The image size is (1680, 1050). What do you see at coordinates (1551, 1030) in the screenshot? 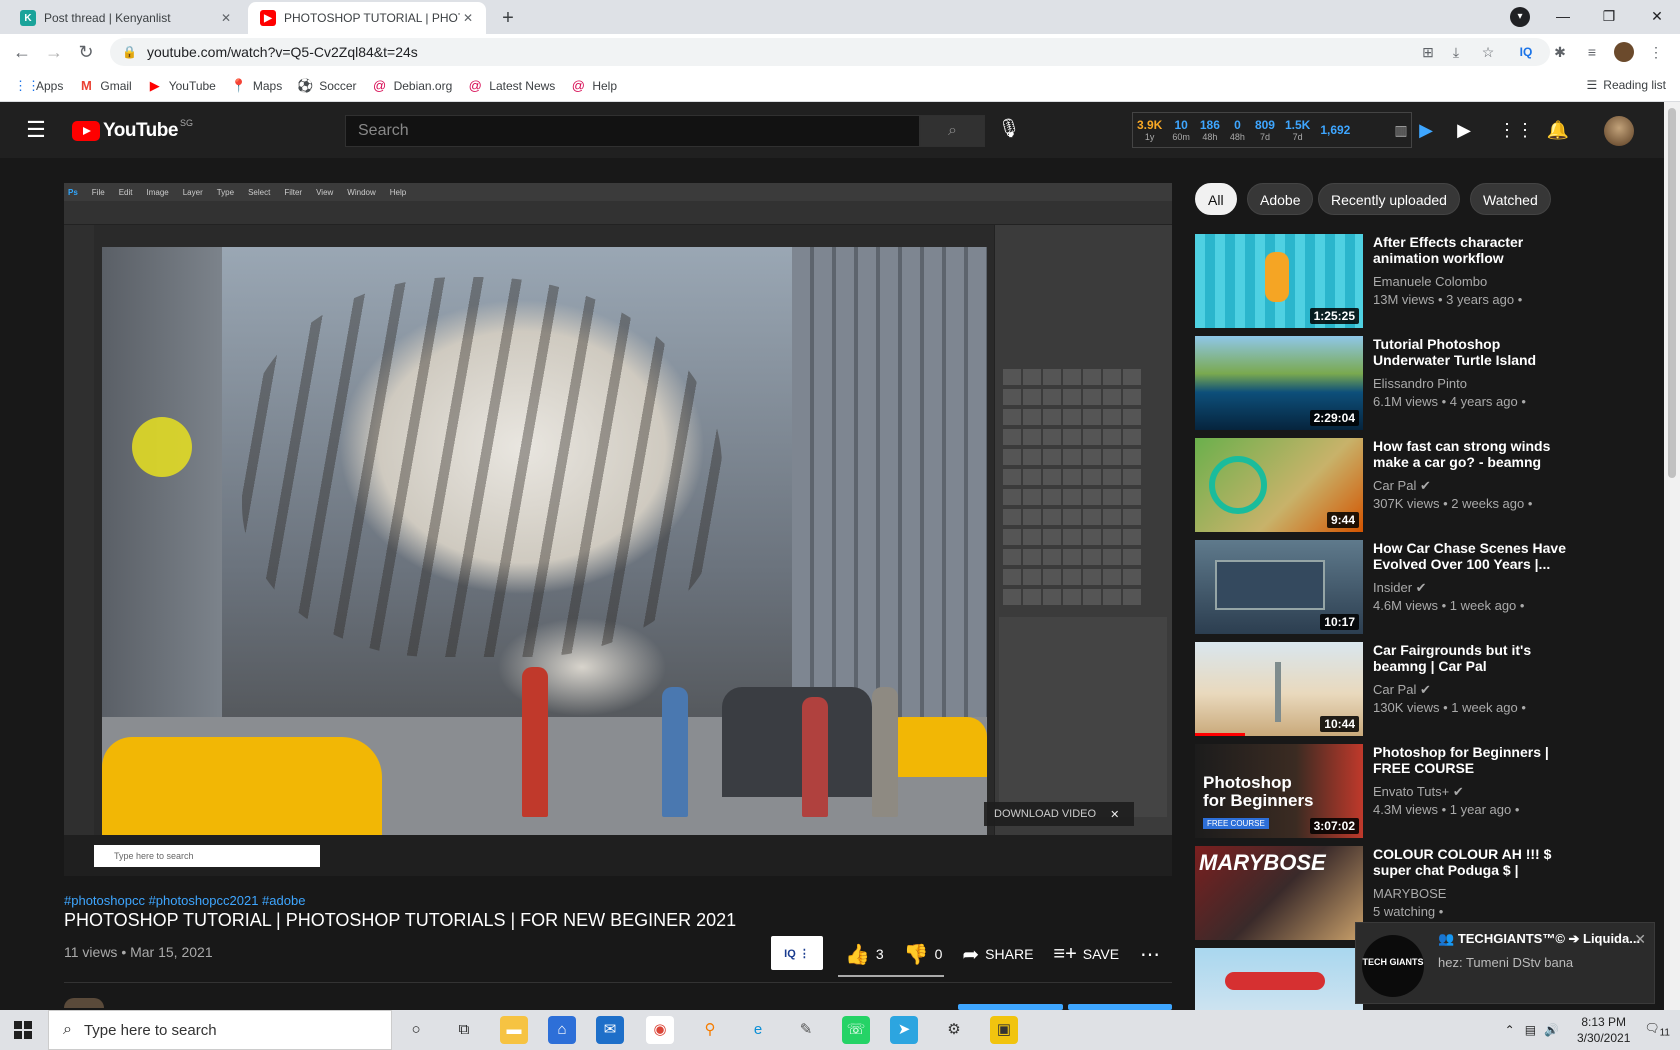
I see `volume-icon: 🔊` at bounding box center [1551, 1030].